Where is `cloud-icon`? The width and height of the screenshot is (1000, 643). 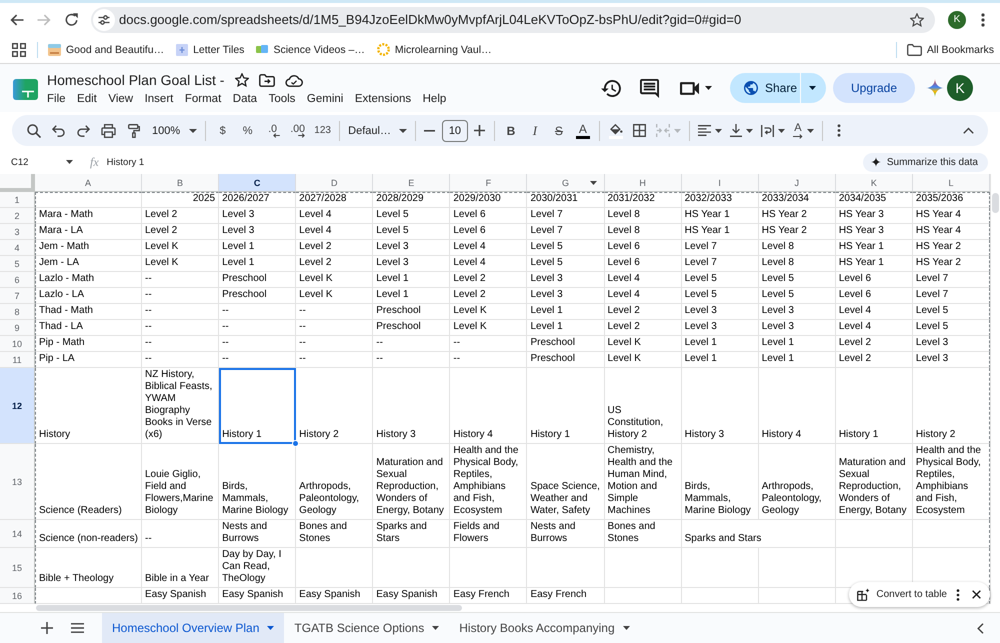 cloud-icon is located at coordinates (294, 80).